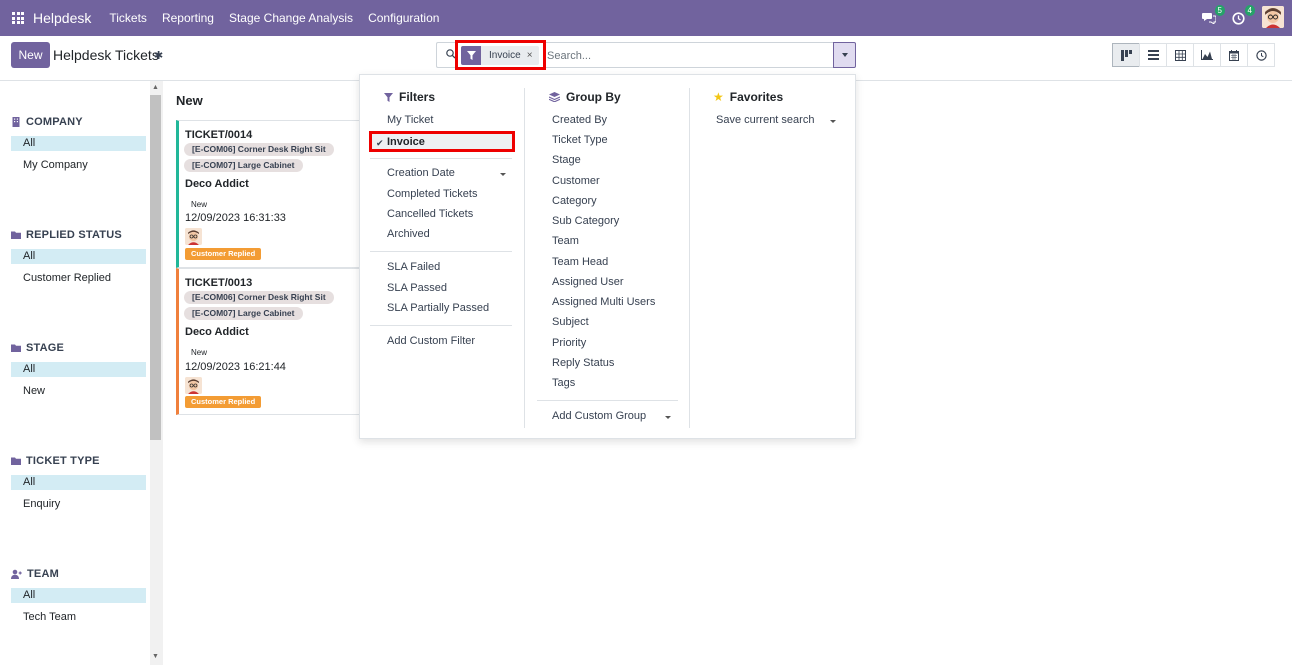 This screenshot has width=1292, height=665. Describe the element at coordinates (593, 97) in the screenshot. I see `groupby-title: Group By` at that location.